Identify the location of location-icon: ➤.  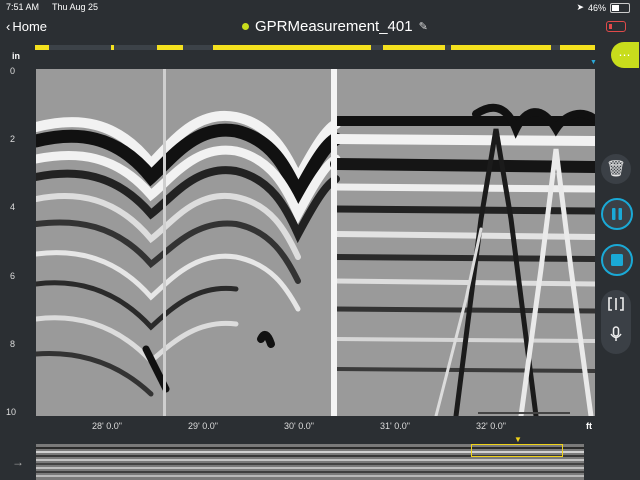
(580, 7).